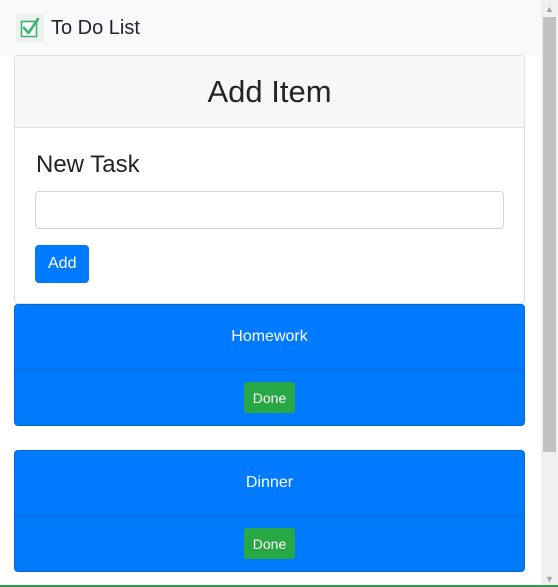 This screenshot has height=587, width=558. I want to click on vertical-scrollbar: ▲ ▼, so click(549, 293).